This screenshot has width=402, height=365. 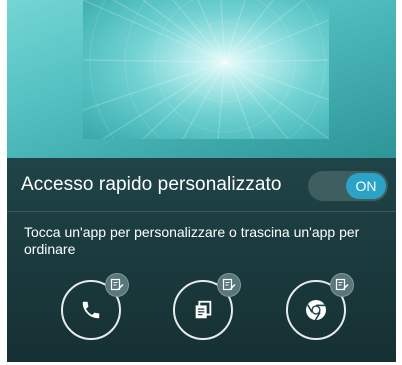 I want to click on divider, so click(x=201, y=211).